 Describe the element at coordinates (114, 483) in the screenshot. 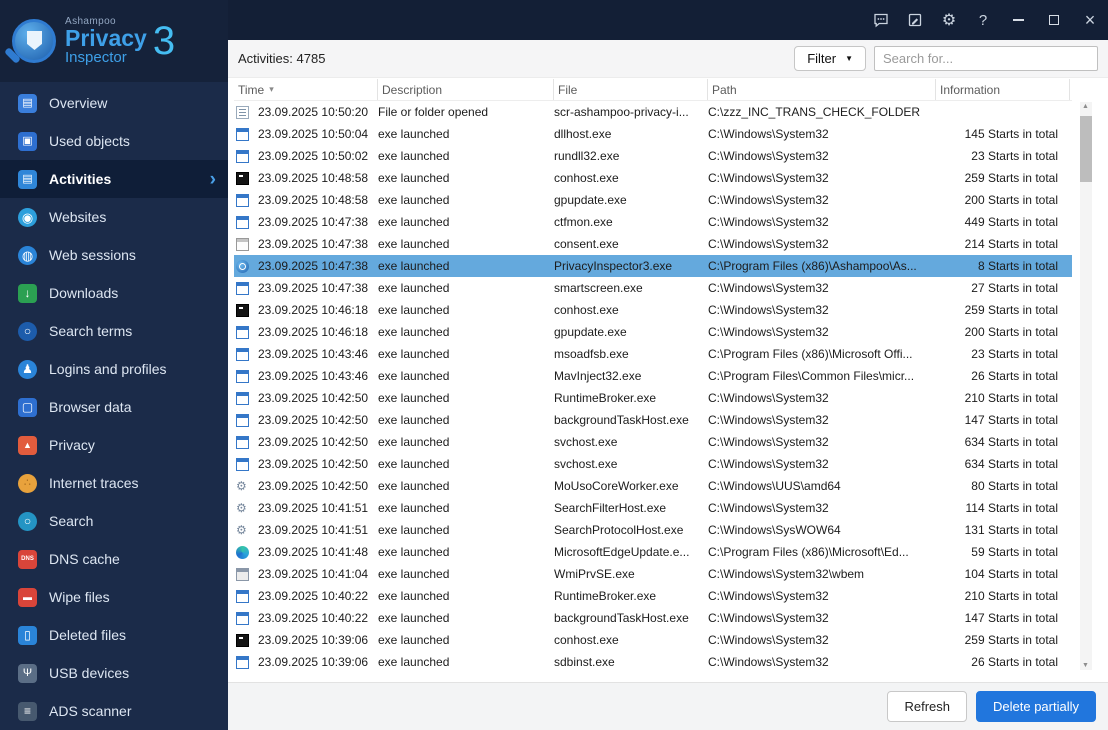

I see `sidebar-item-internet-traces: Internet traces ›` at that location.